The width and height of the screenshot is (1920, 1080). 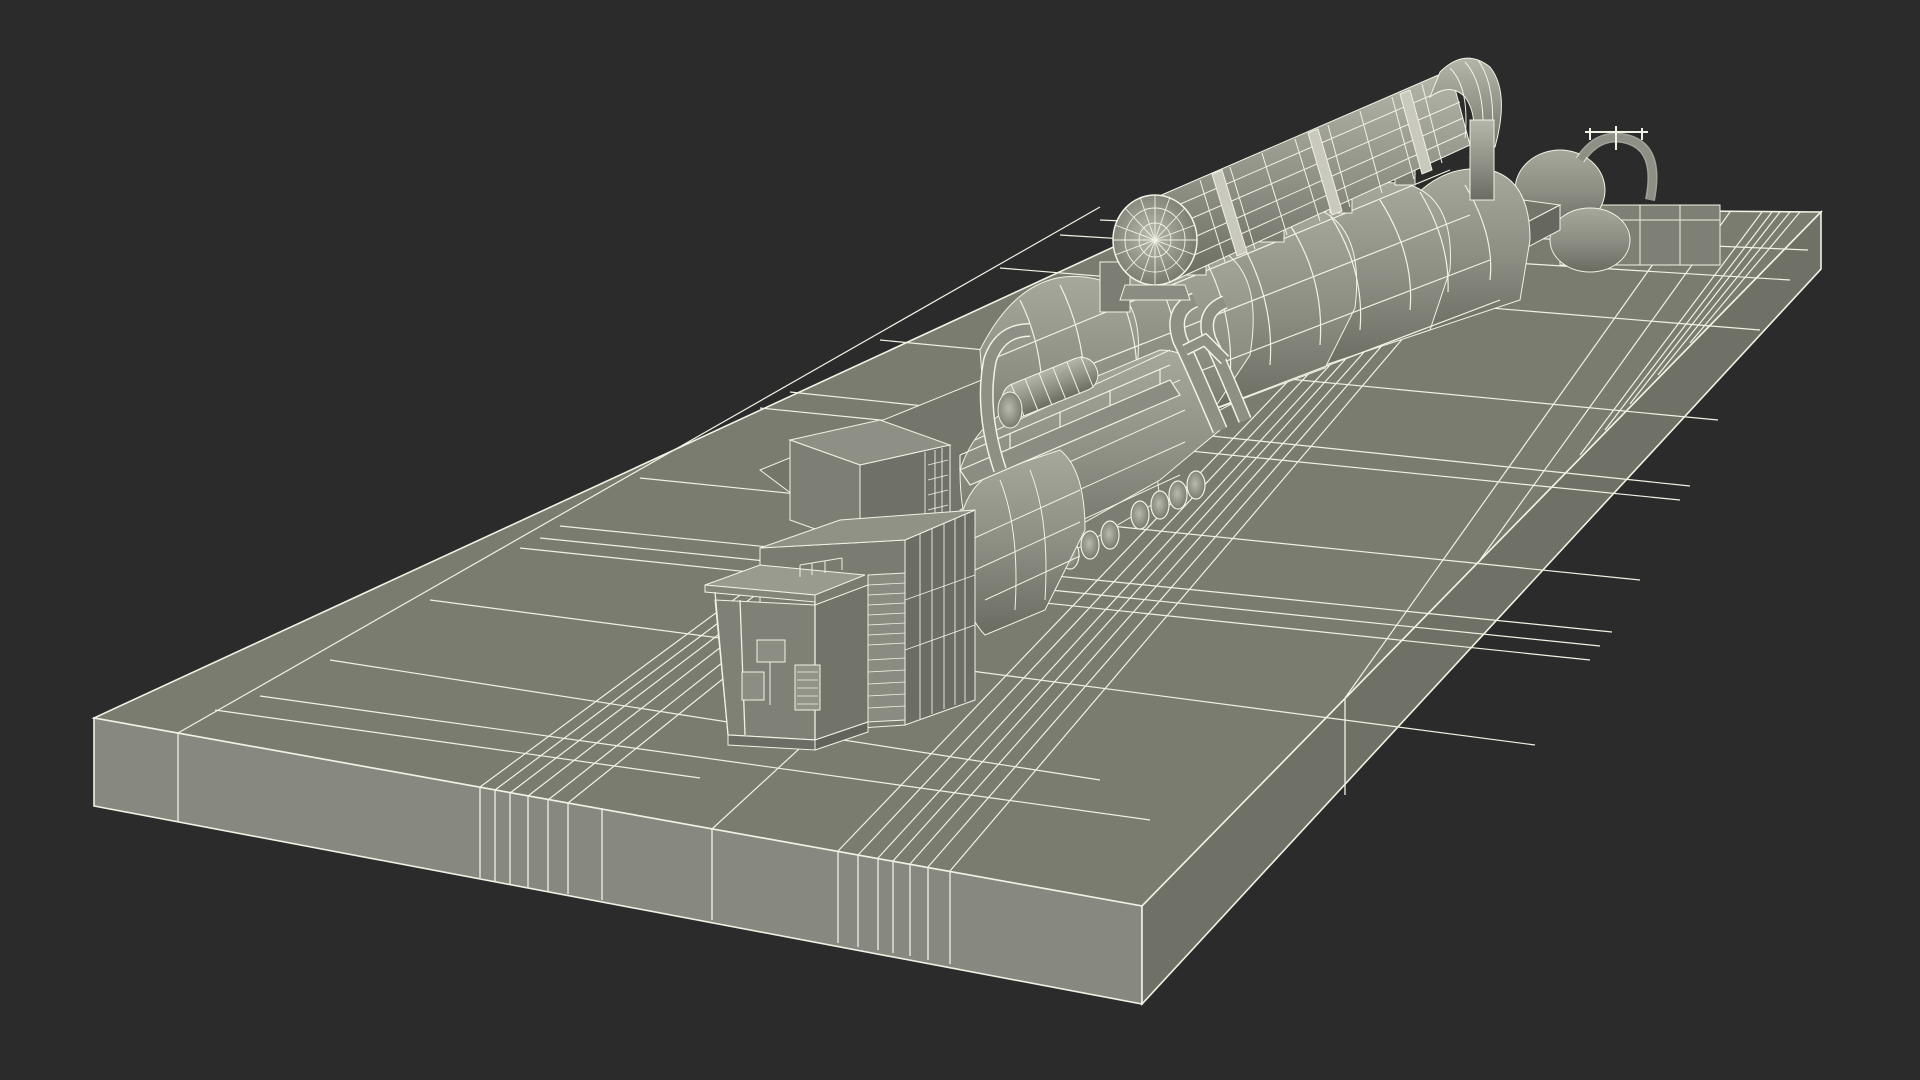 I want to click on header-downcomer, so click(x=1482, y=160).